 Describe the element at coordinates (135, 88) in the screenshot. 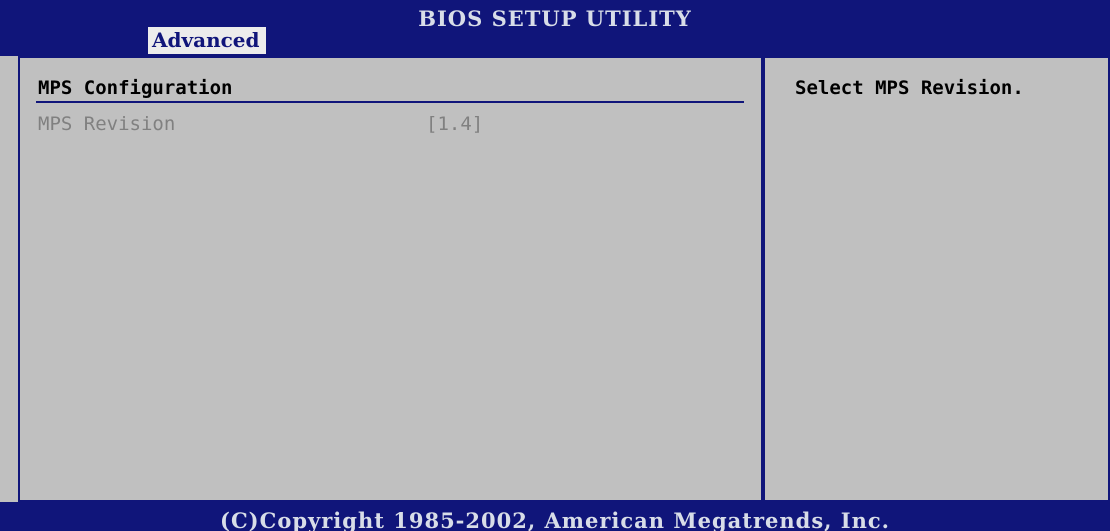

I see `section-title: MPS Configuration` at that location.